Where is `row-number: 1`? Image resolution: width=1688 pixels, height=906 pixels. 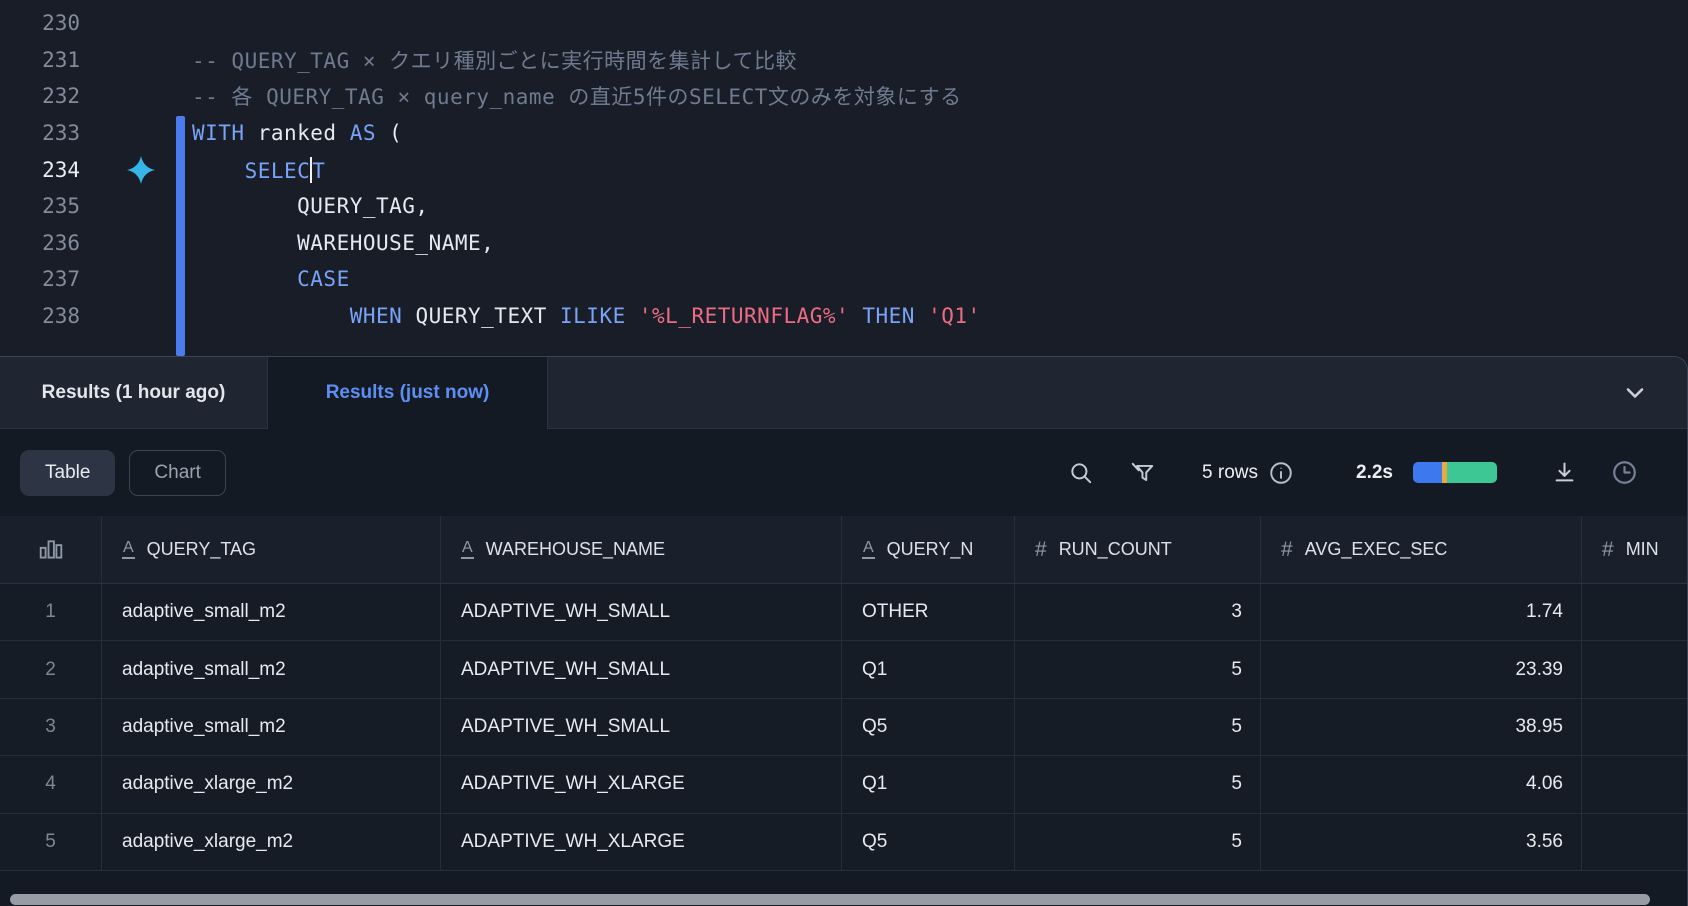 row-number: 1 is located at coordinates (51, 612).